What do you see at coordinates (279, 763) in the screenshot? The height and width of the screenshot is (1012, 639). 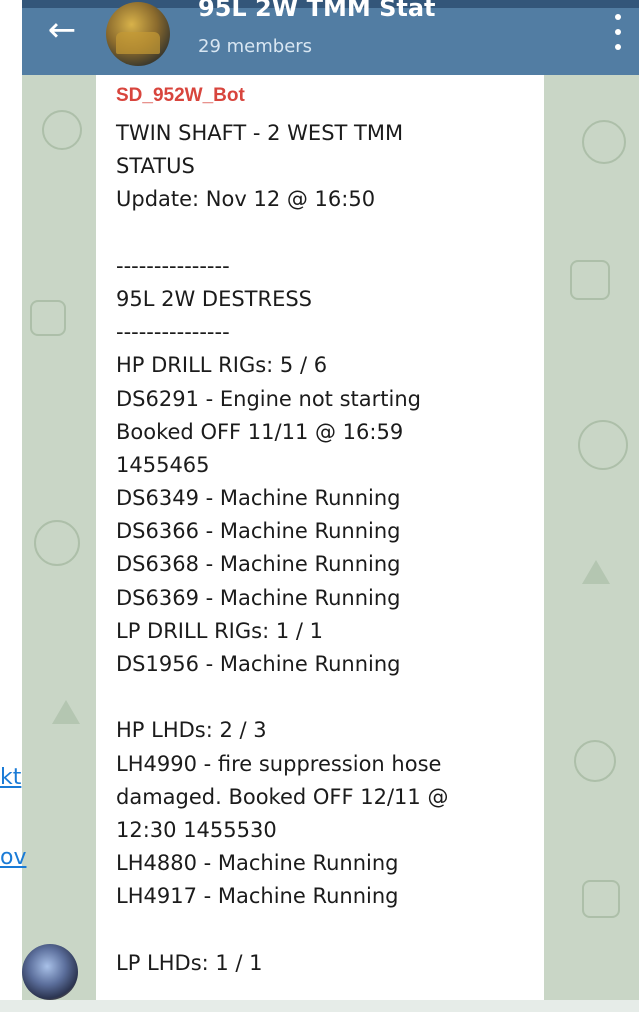 I see `message-line: LH4990 - fire suppression hose` at bounding box center [279, 763].